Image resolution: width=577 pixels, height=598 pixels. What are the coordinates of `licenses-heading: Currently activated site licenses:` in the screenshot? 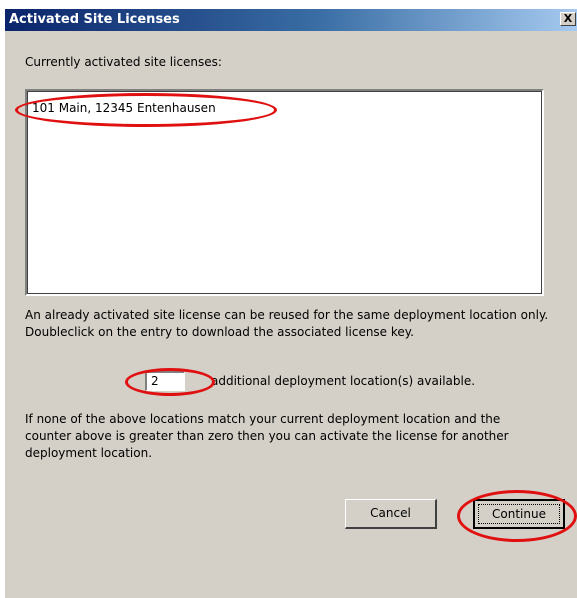 It's located at (123, 62).